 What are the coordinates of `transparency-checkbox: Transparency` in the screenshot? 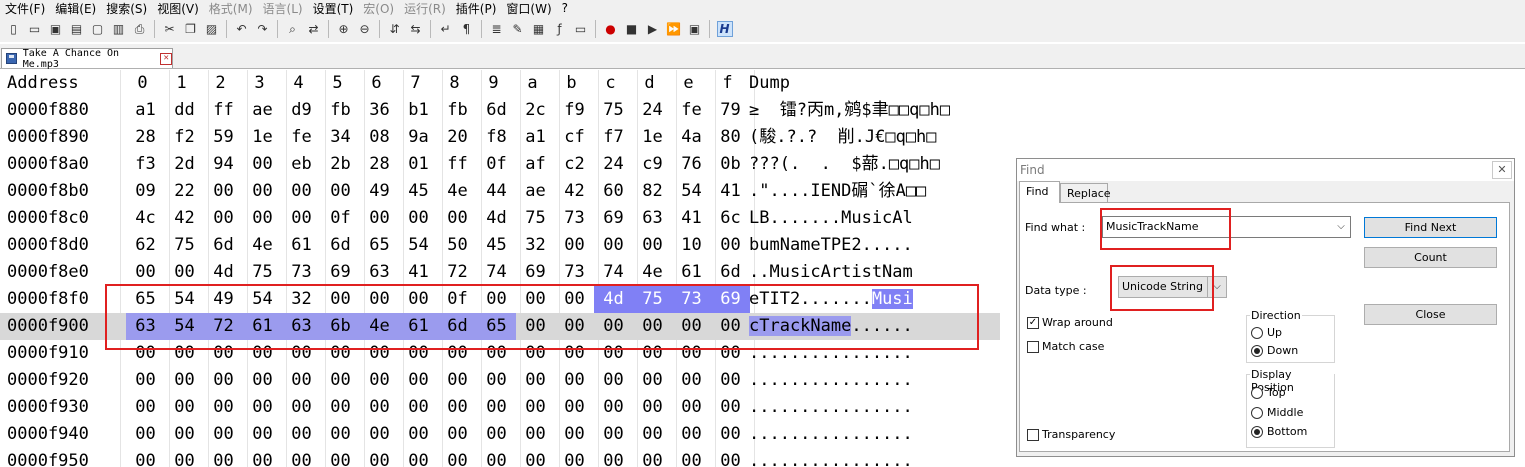 It's located at (1071, 434).